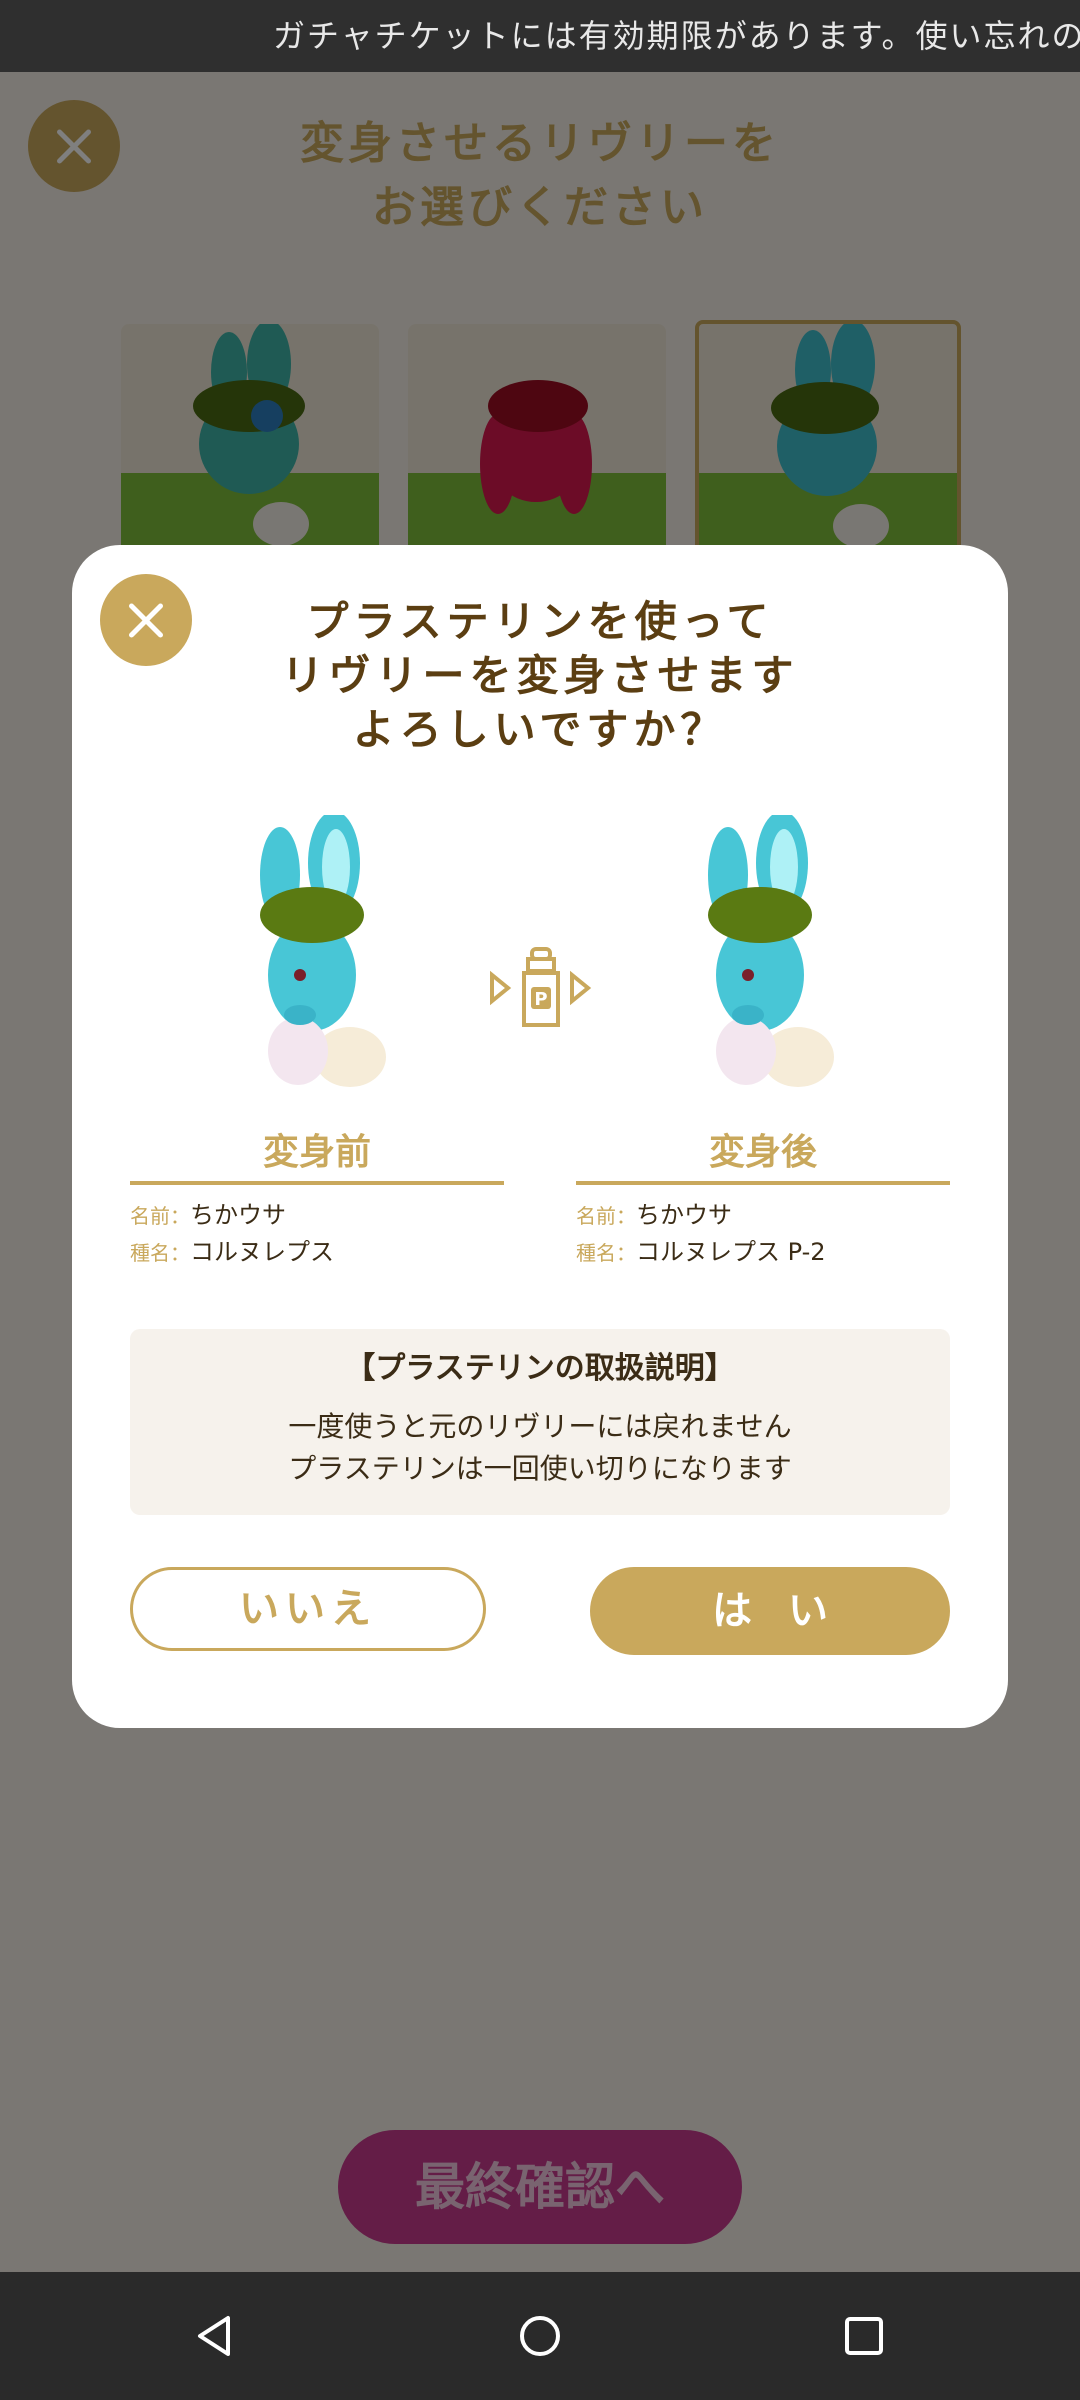 This screenshot has width=1080, height=2400. I want to click on before-heading: 変身前, so click(316, 1152).